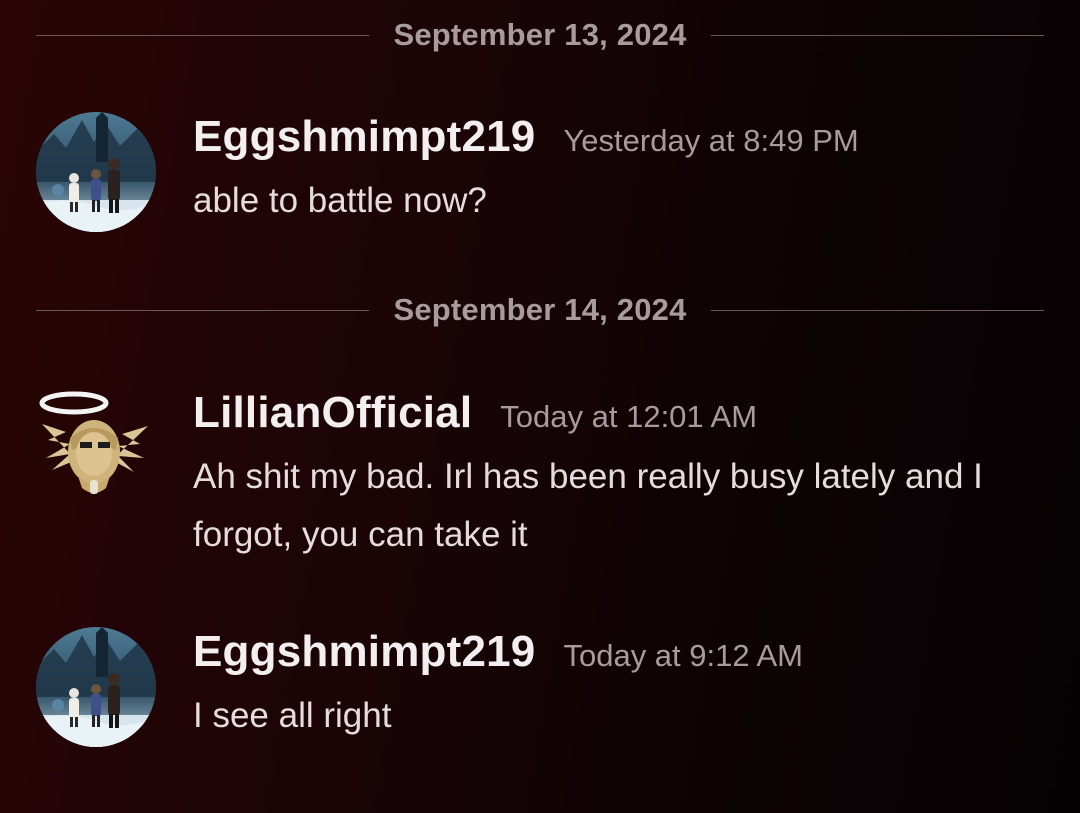 This screenshot has width=1080, height=813. I want to click on username: LillianOfficial, so click(332, 413).